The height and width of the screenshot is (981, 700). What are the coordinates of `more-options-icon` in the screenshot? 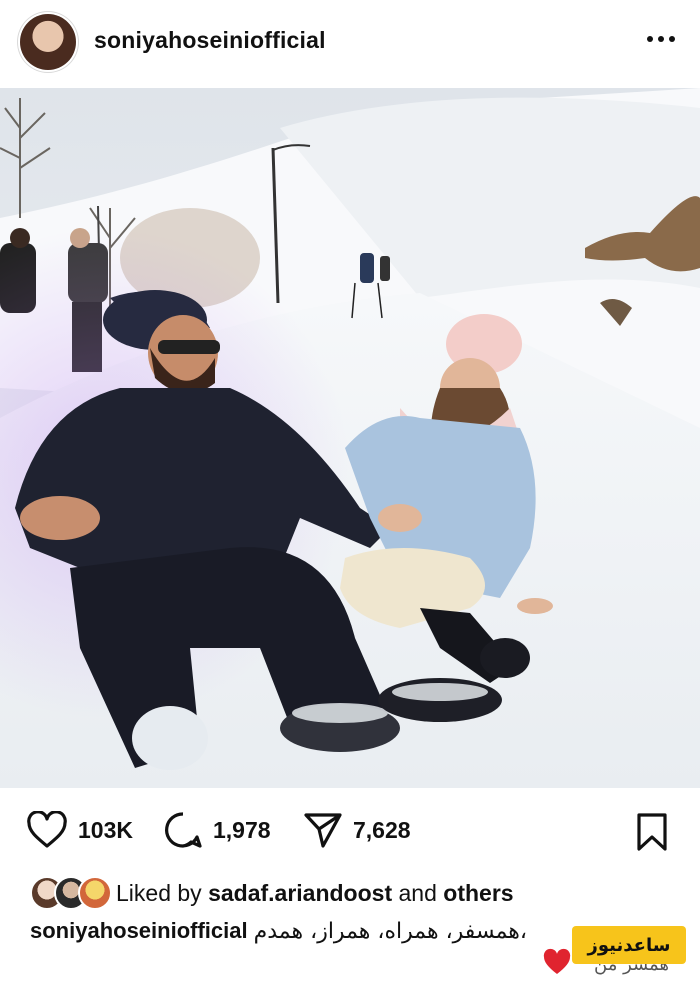 It's located at (661, 39).